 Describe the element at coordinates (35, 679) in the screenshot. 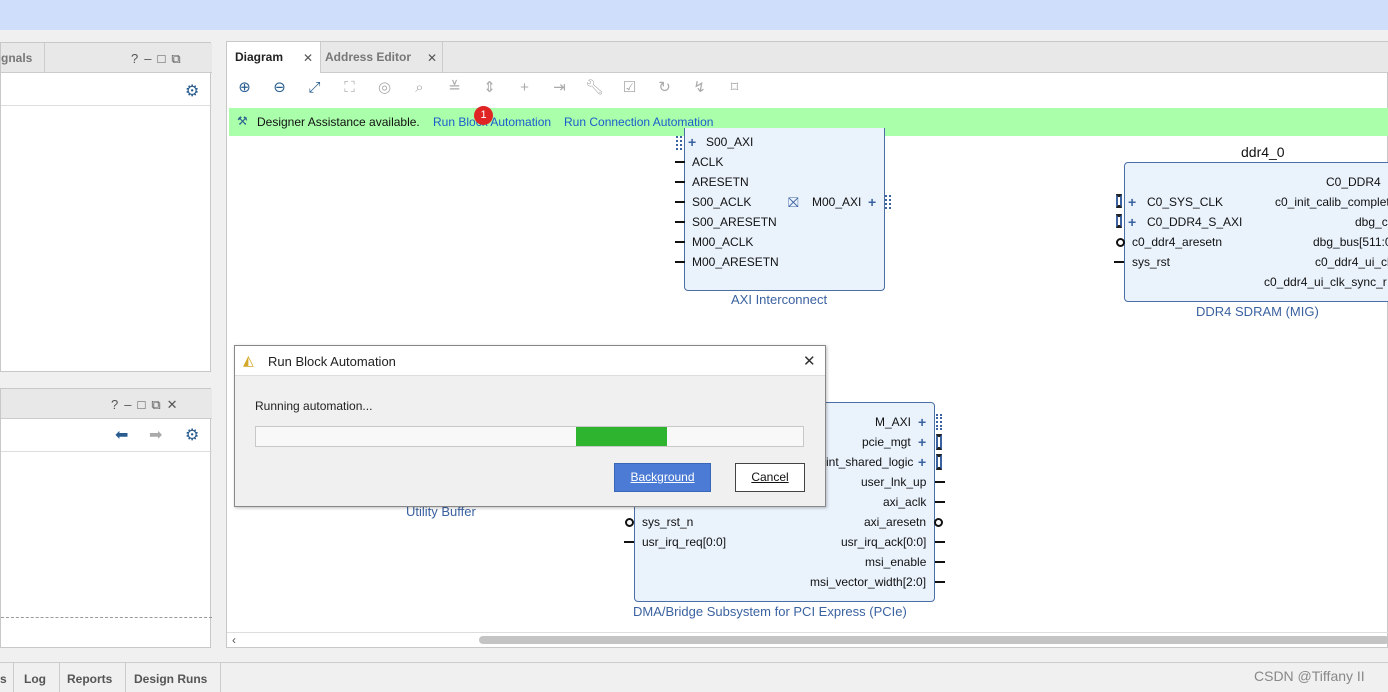

I see `status-tab-log: Log` at that location.